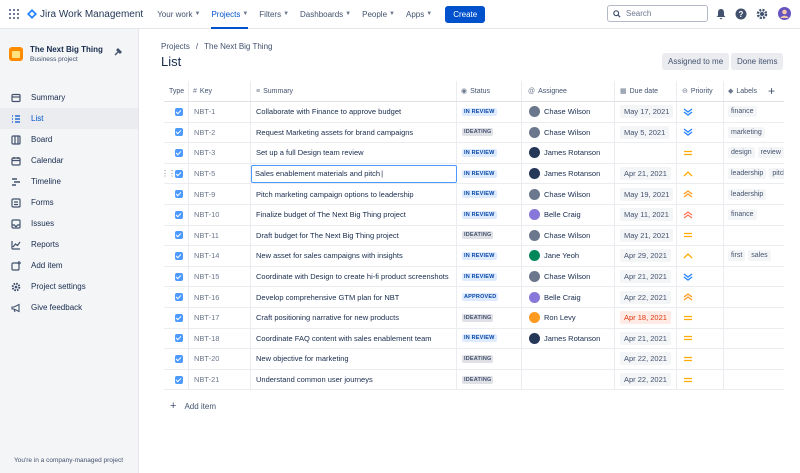 Image resolution: width=800 pixels, height=473 pixels. I want to click on nav-people: People ▼, so click(378, 14).